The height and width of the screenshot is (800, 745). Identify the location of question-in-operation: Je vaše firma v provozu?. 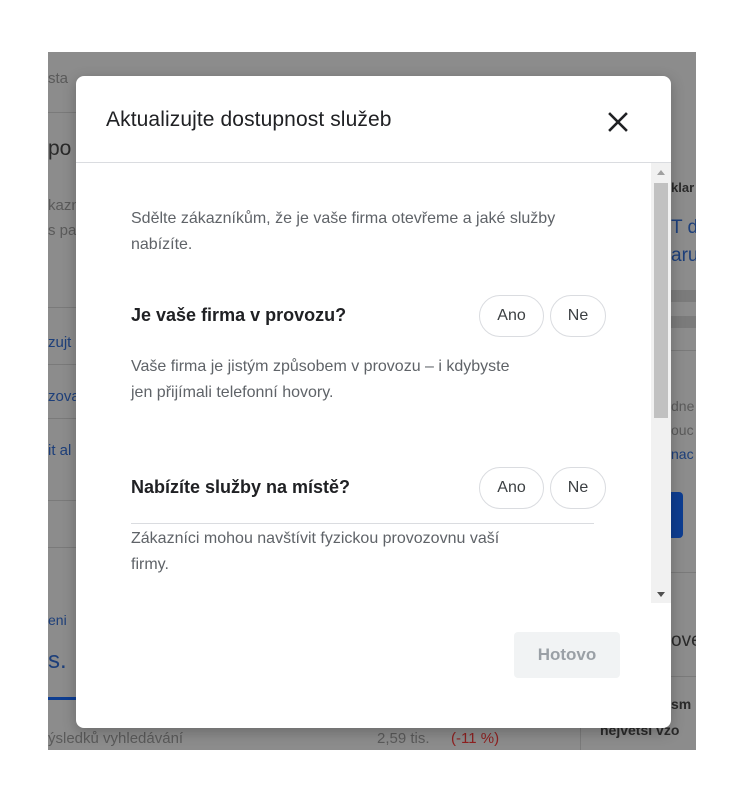
(239, 315).